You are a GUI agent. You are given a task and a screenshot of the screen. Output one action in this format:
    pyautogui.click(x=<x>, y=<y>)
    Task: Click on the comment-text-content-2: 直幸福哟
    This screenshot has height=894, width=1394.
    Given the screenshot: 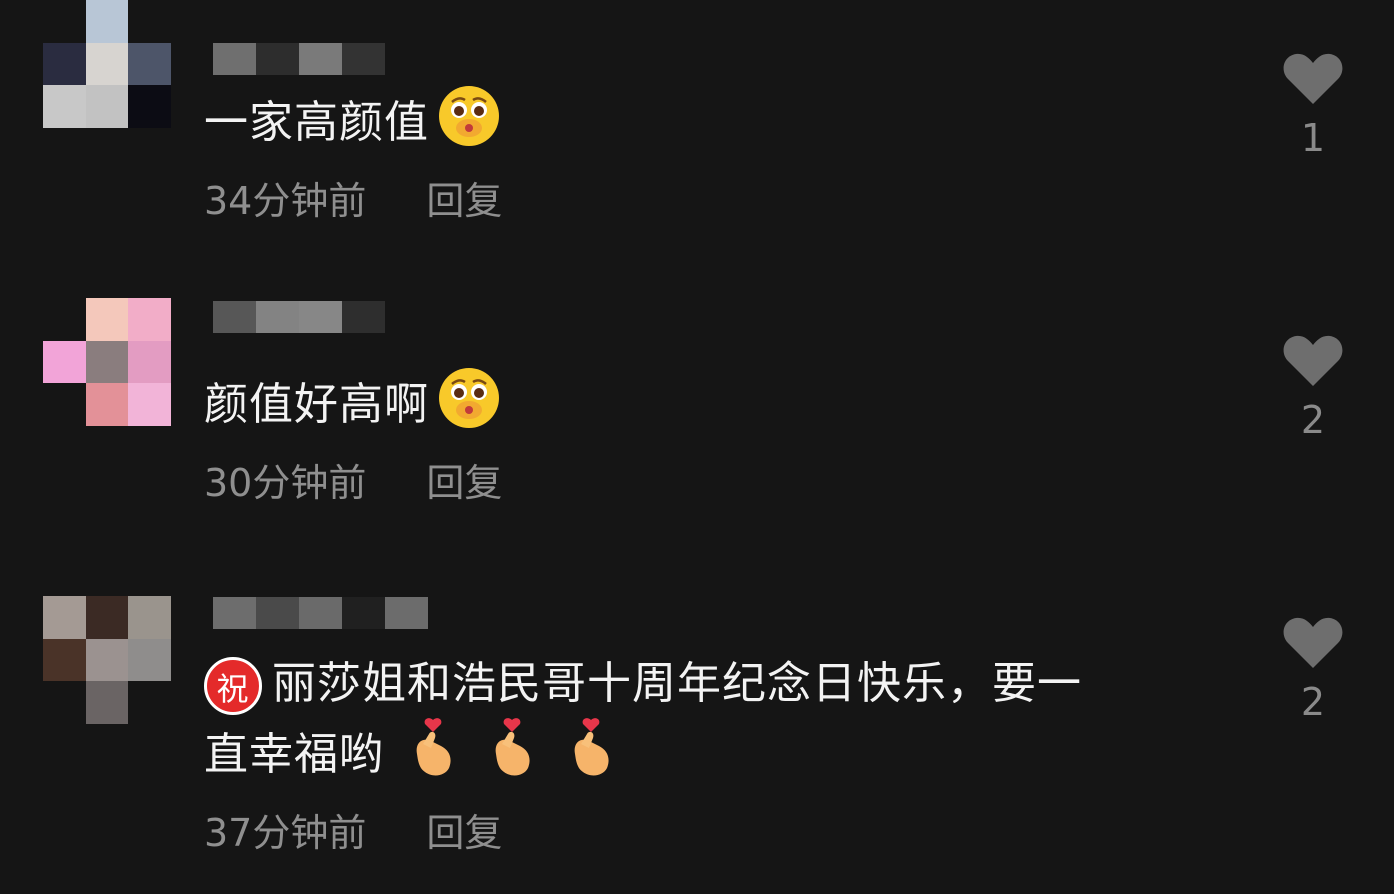 What is the action you would take?
    pyautogui.click(x=294, y=754)
    